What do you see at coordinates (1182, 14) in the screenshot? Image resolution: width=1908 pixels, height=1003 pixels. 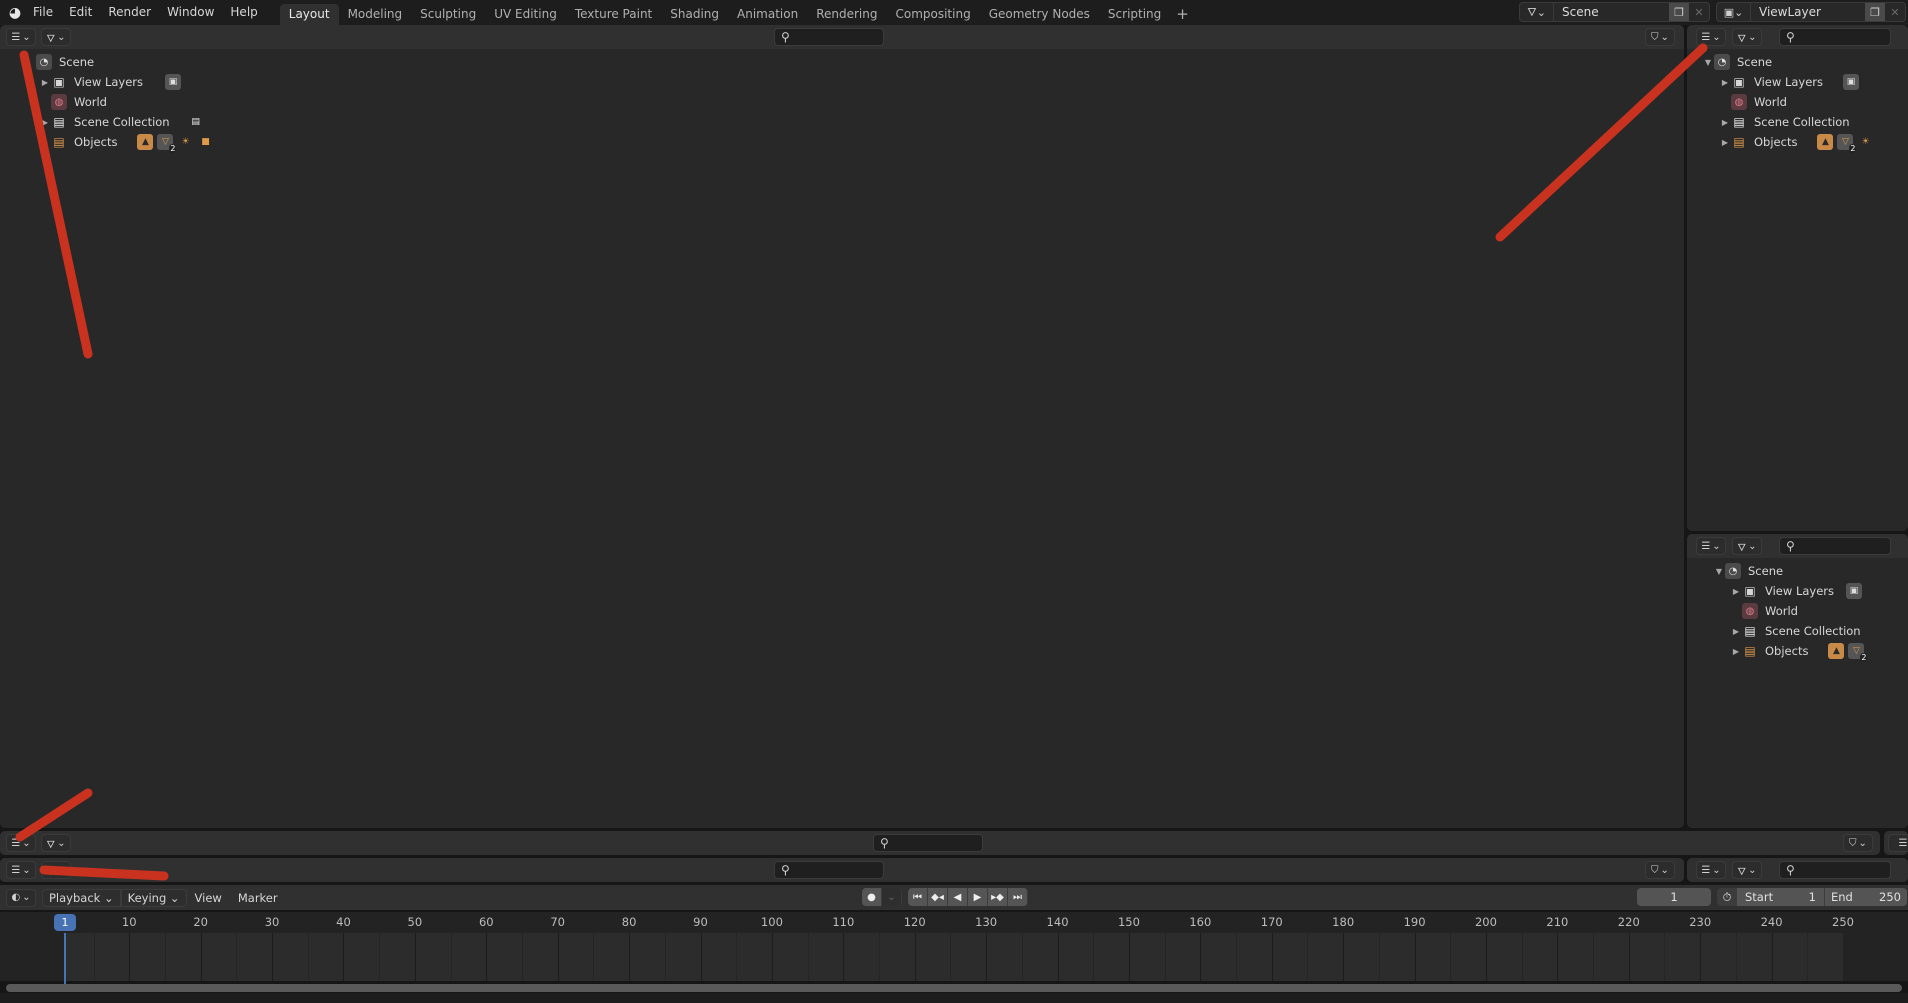 I see `add-workspace-button: +` at bounding box center [1182, 14].